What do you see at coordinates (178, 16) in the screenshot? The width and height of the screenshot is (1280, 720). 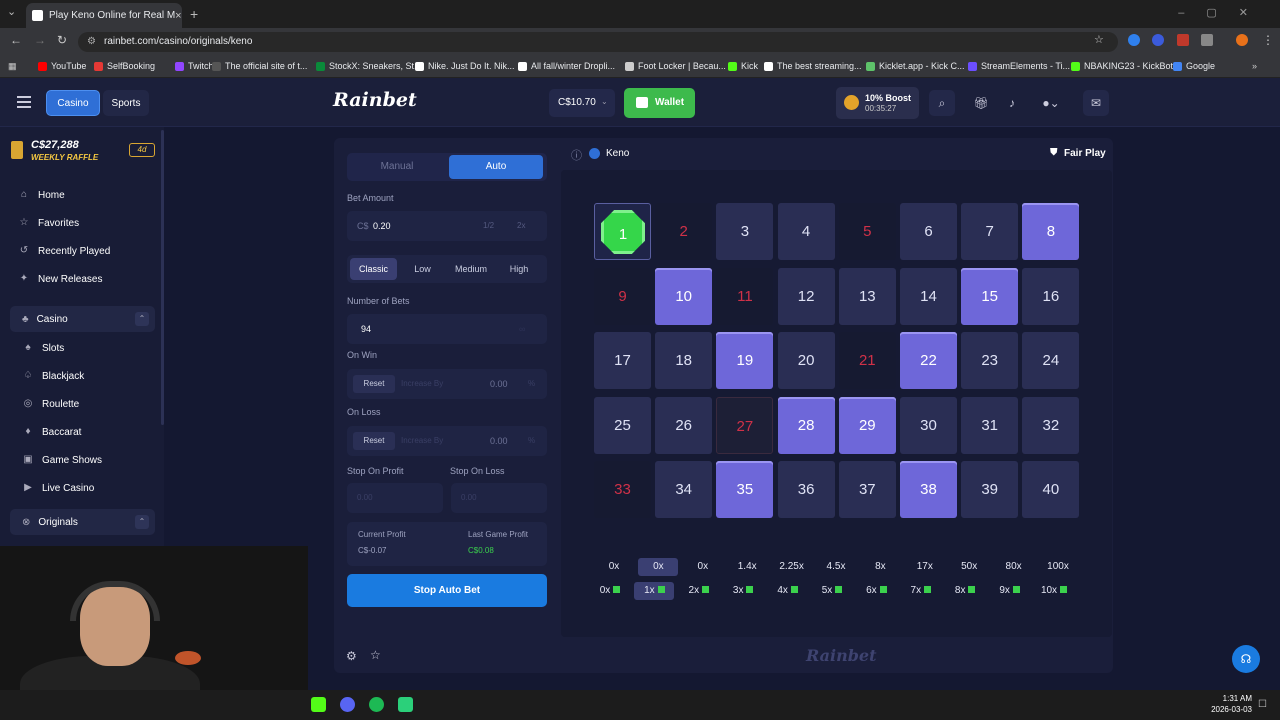 I see `close-tab-icon: ×` at bounding box center [178, 16].